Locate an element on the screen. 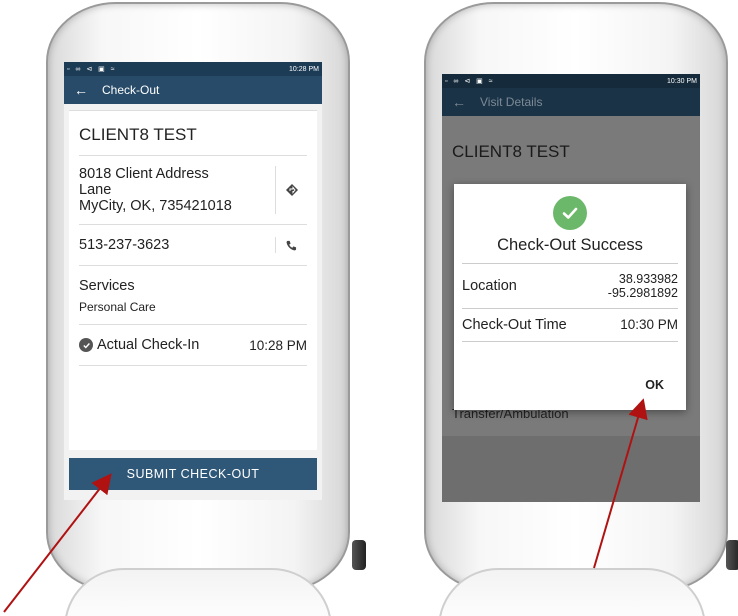 This screenshot has height=616, width=738. checkin-row: Actual Check-In 10:28 PM is located at coordinates (193, 345).